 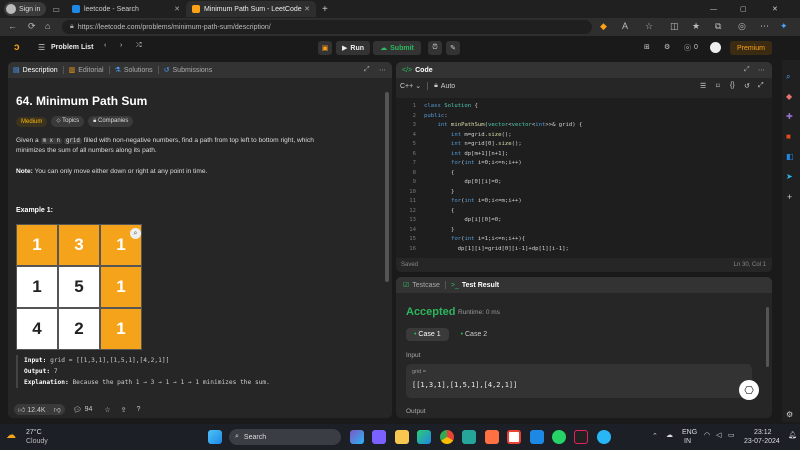 I want to click on expand-icon: ⤢, so click(x=747, y=70).